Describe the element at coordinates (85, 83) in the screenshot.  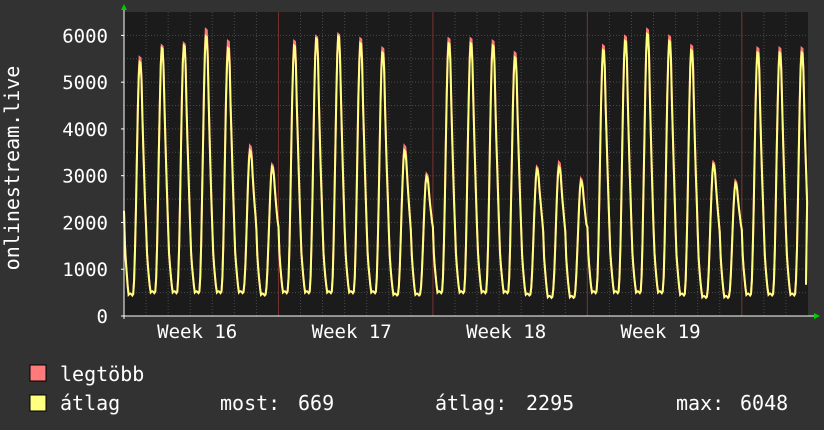
I see `y-tick-label: 5000` at that location.